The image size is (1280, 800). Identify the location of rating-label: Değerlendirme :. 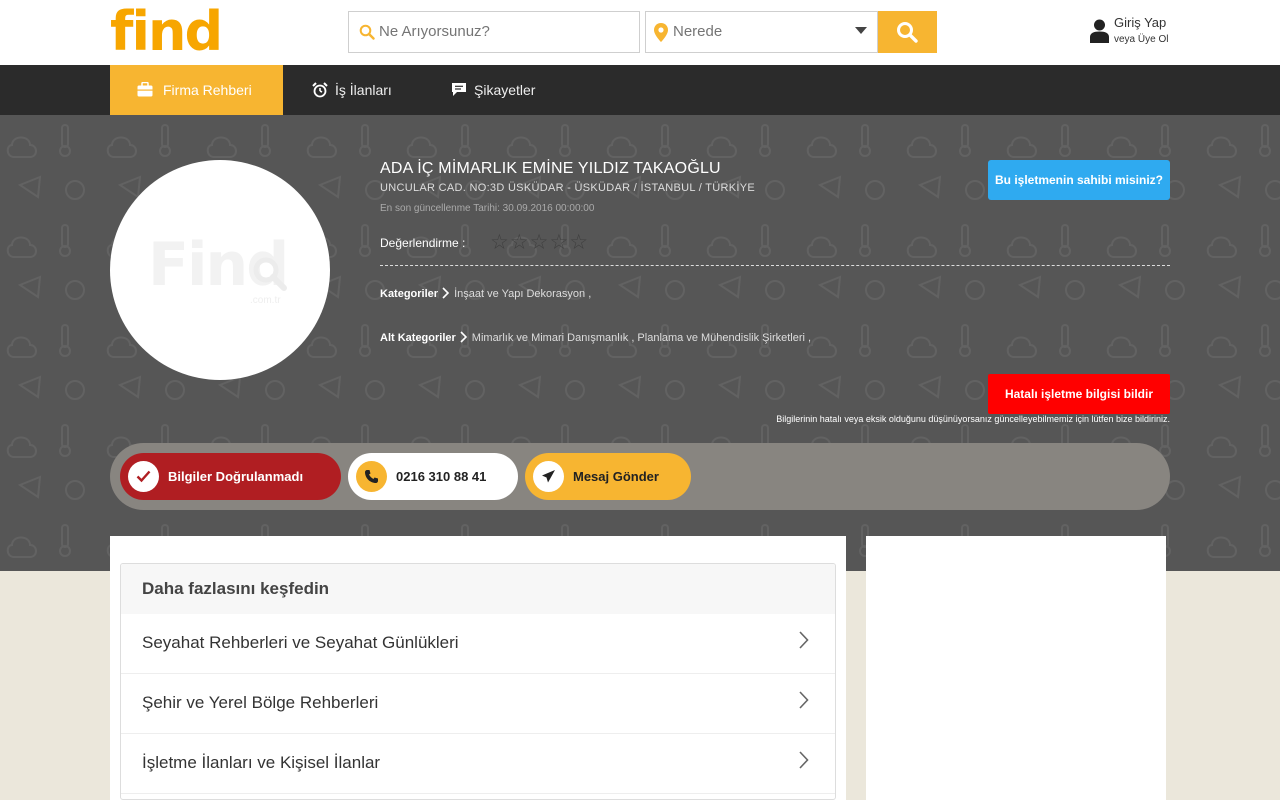
(423, 243).